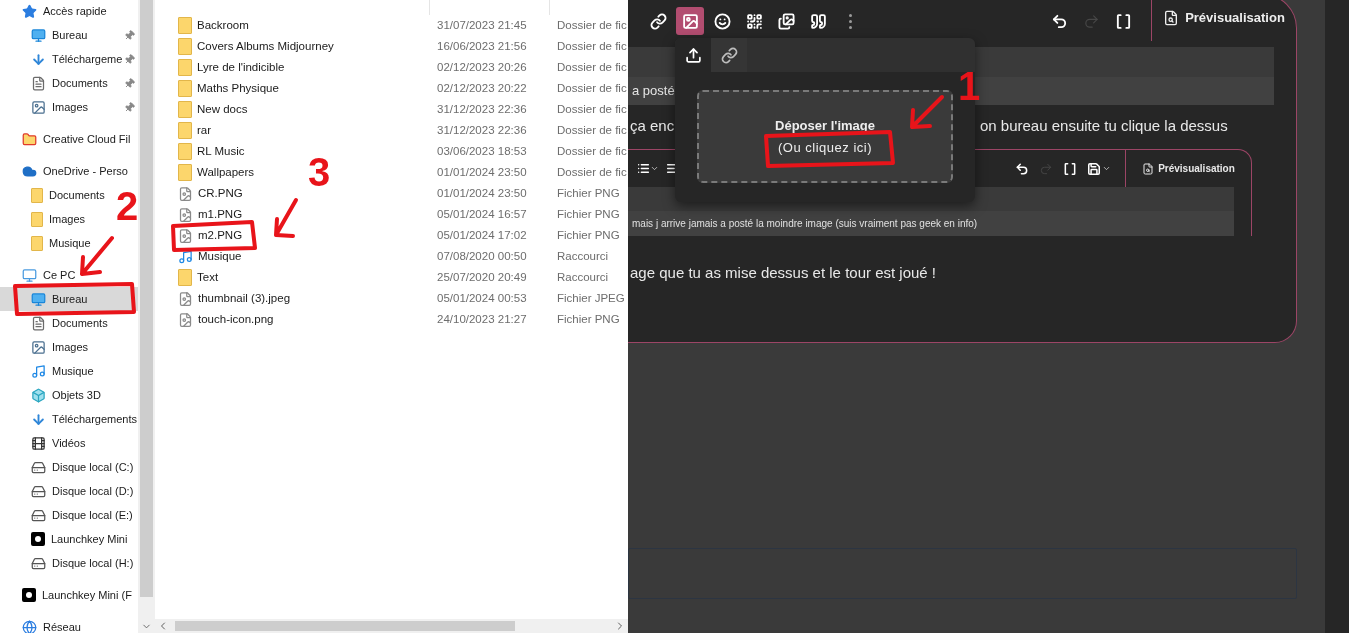 The width and height of the screenshot is (1349, 633). Describe the element at coordinates (38, 395) in the screenshot. I see `cube-icon` at that location.